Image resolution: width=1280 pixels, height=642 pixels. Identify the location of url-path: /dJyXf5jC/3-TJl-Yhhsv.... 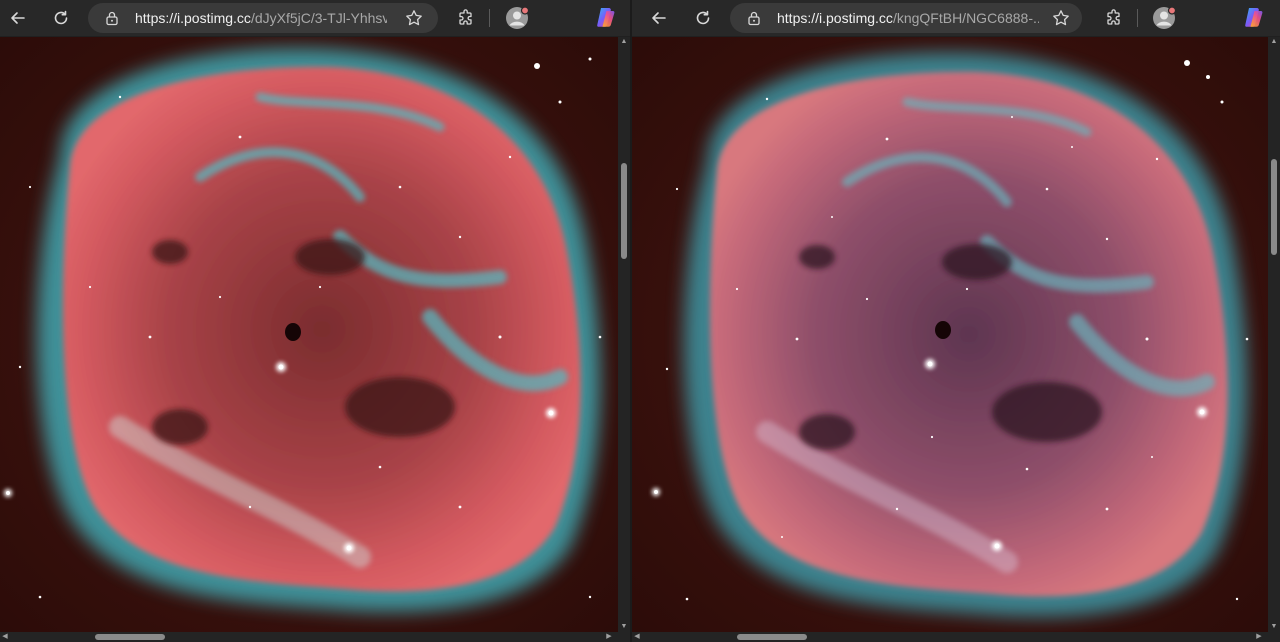
(318, 18).